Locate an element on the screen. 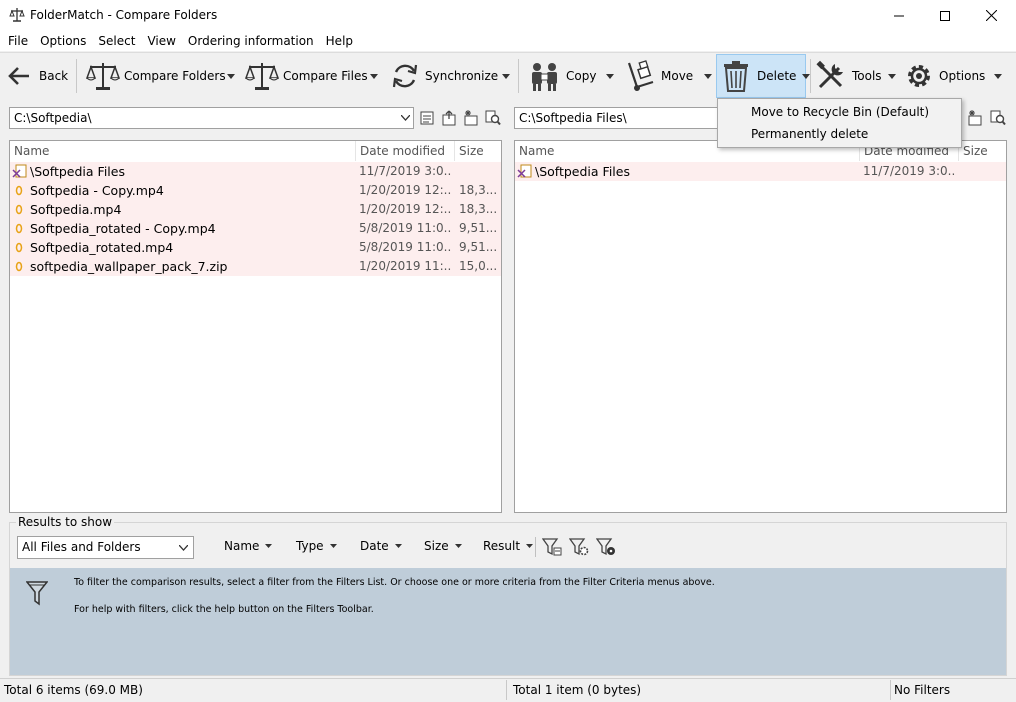 Image resolution: width=1016 pixels, height=702 pixels. close-button is located at coordinates (991, 15).